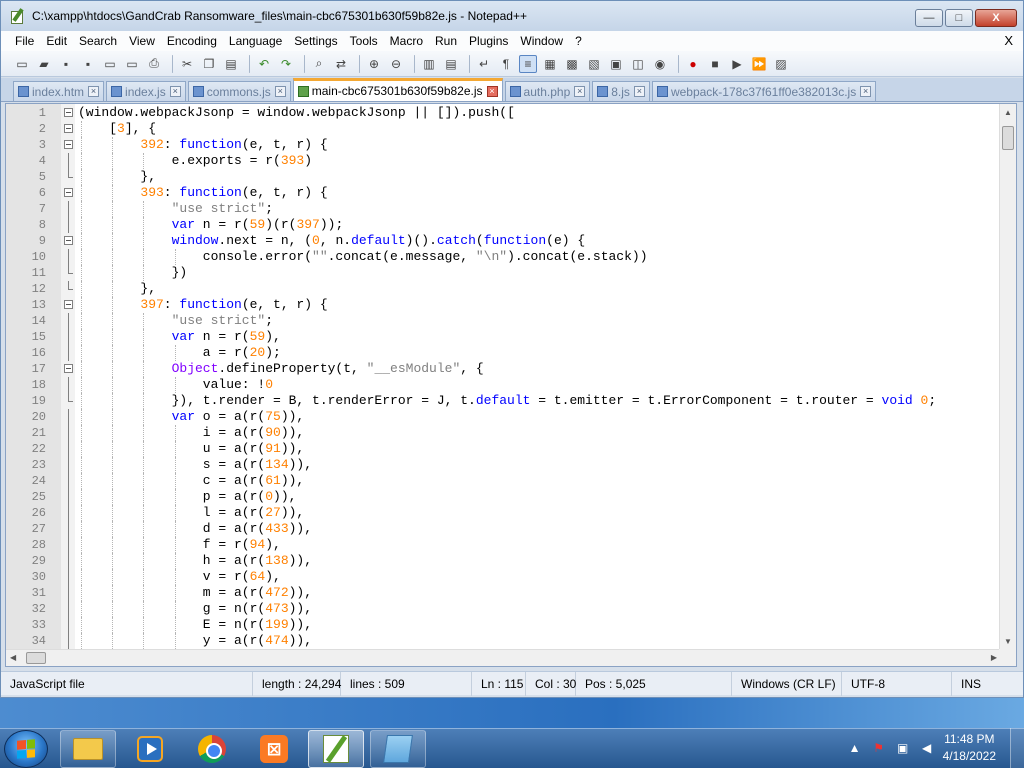  What do you see at coordinates (26, 749) in the screenshot?
I see `start-button` at bounding box center [26, 749].